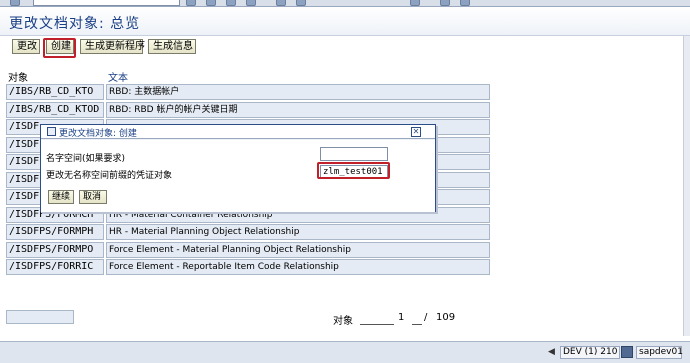 The height and width of the screenshot is (363, 690). What do you see at coordinates (345, 3) in the screenshot?
I see `system-toolbar` at bounding box center [345, 3].